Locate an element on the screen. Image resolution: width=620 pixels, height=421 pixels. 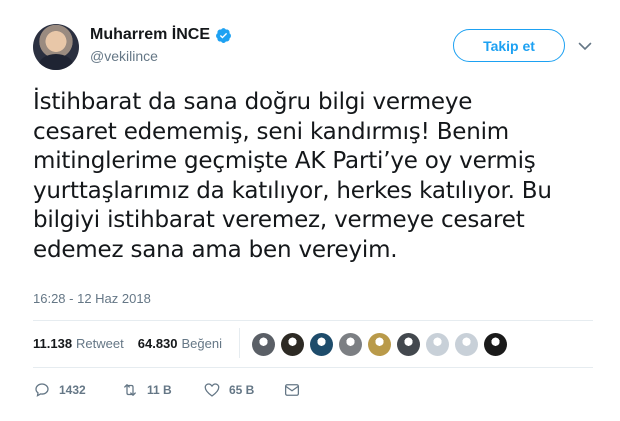
author-name: Muharrem İNCE is located at coordinates (150, 35).